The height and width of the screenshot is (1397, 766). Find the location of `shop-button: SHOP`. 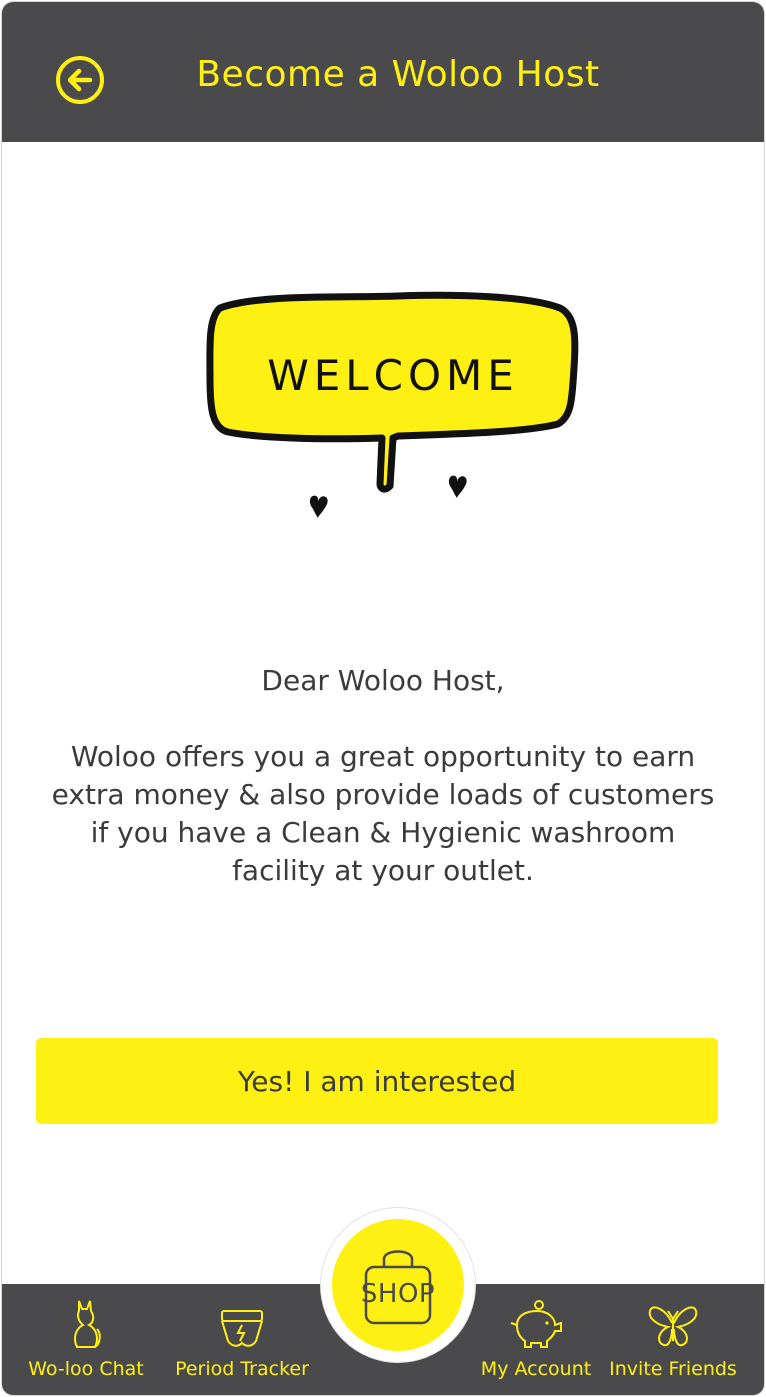

shop-button: SHOP is located at coordinates (398, 1285).